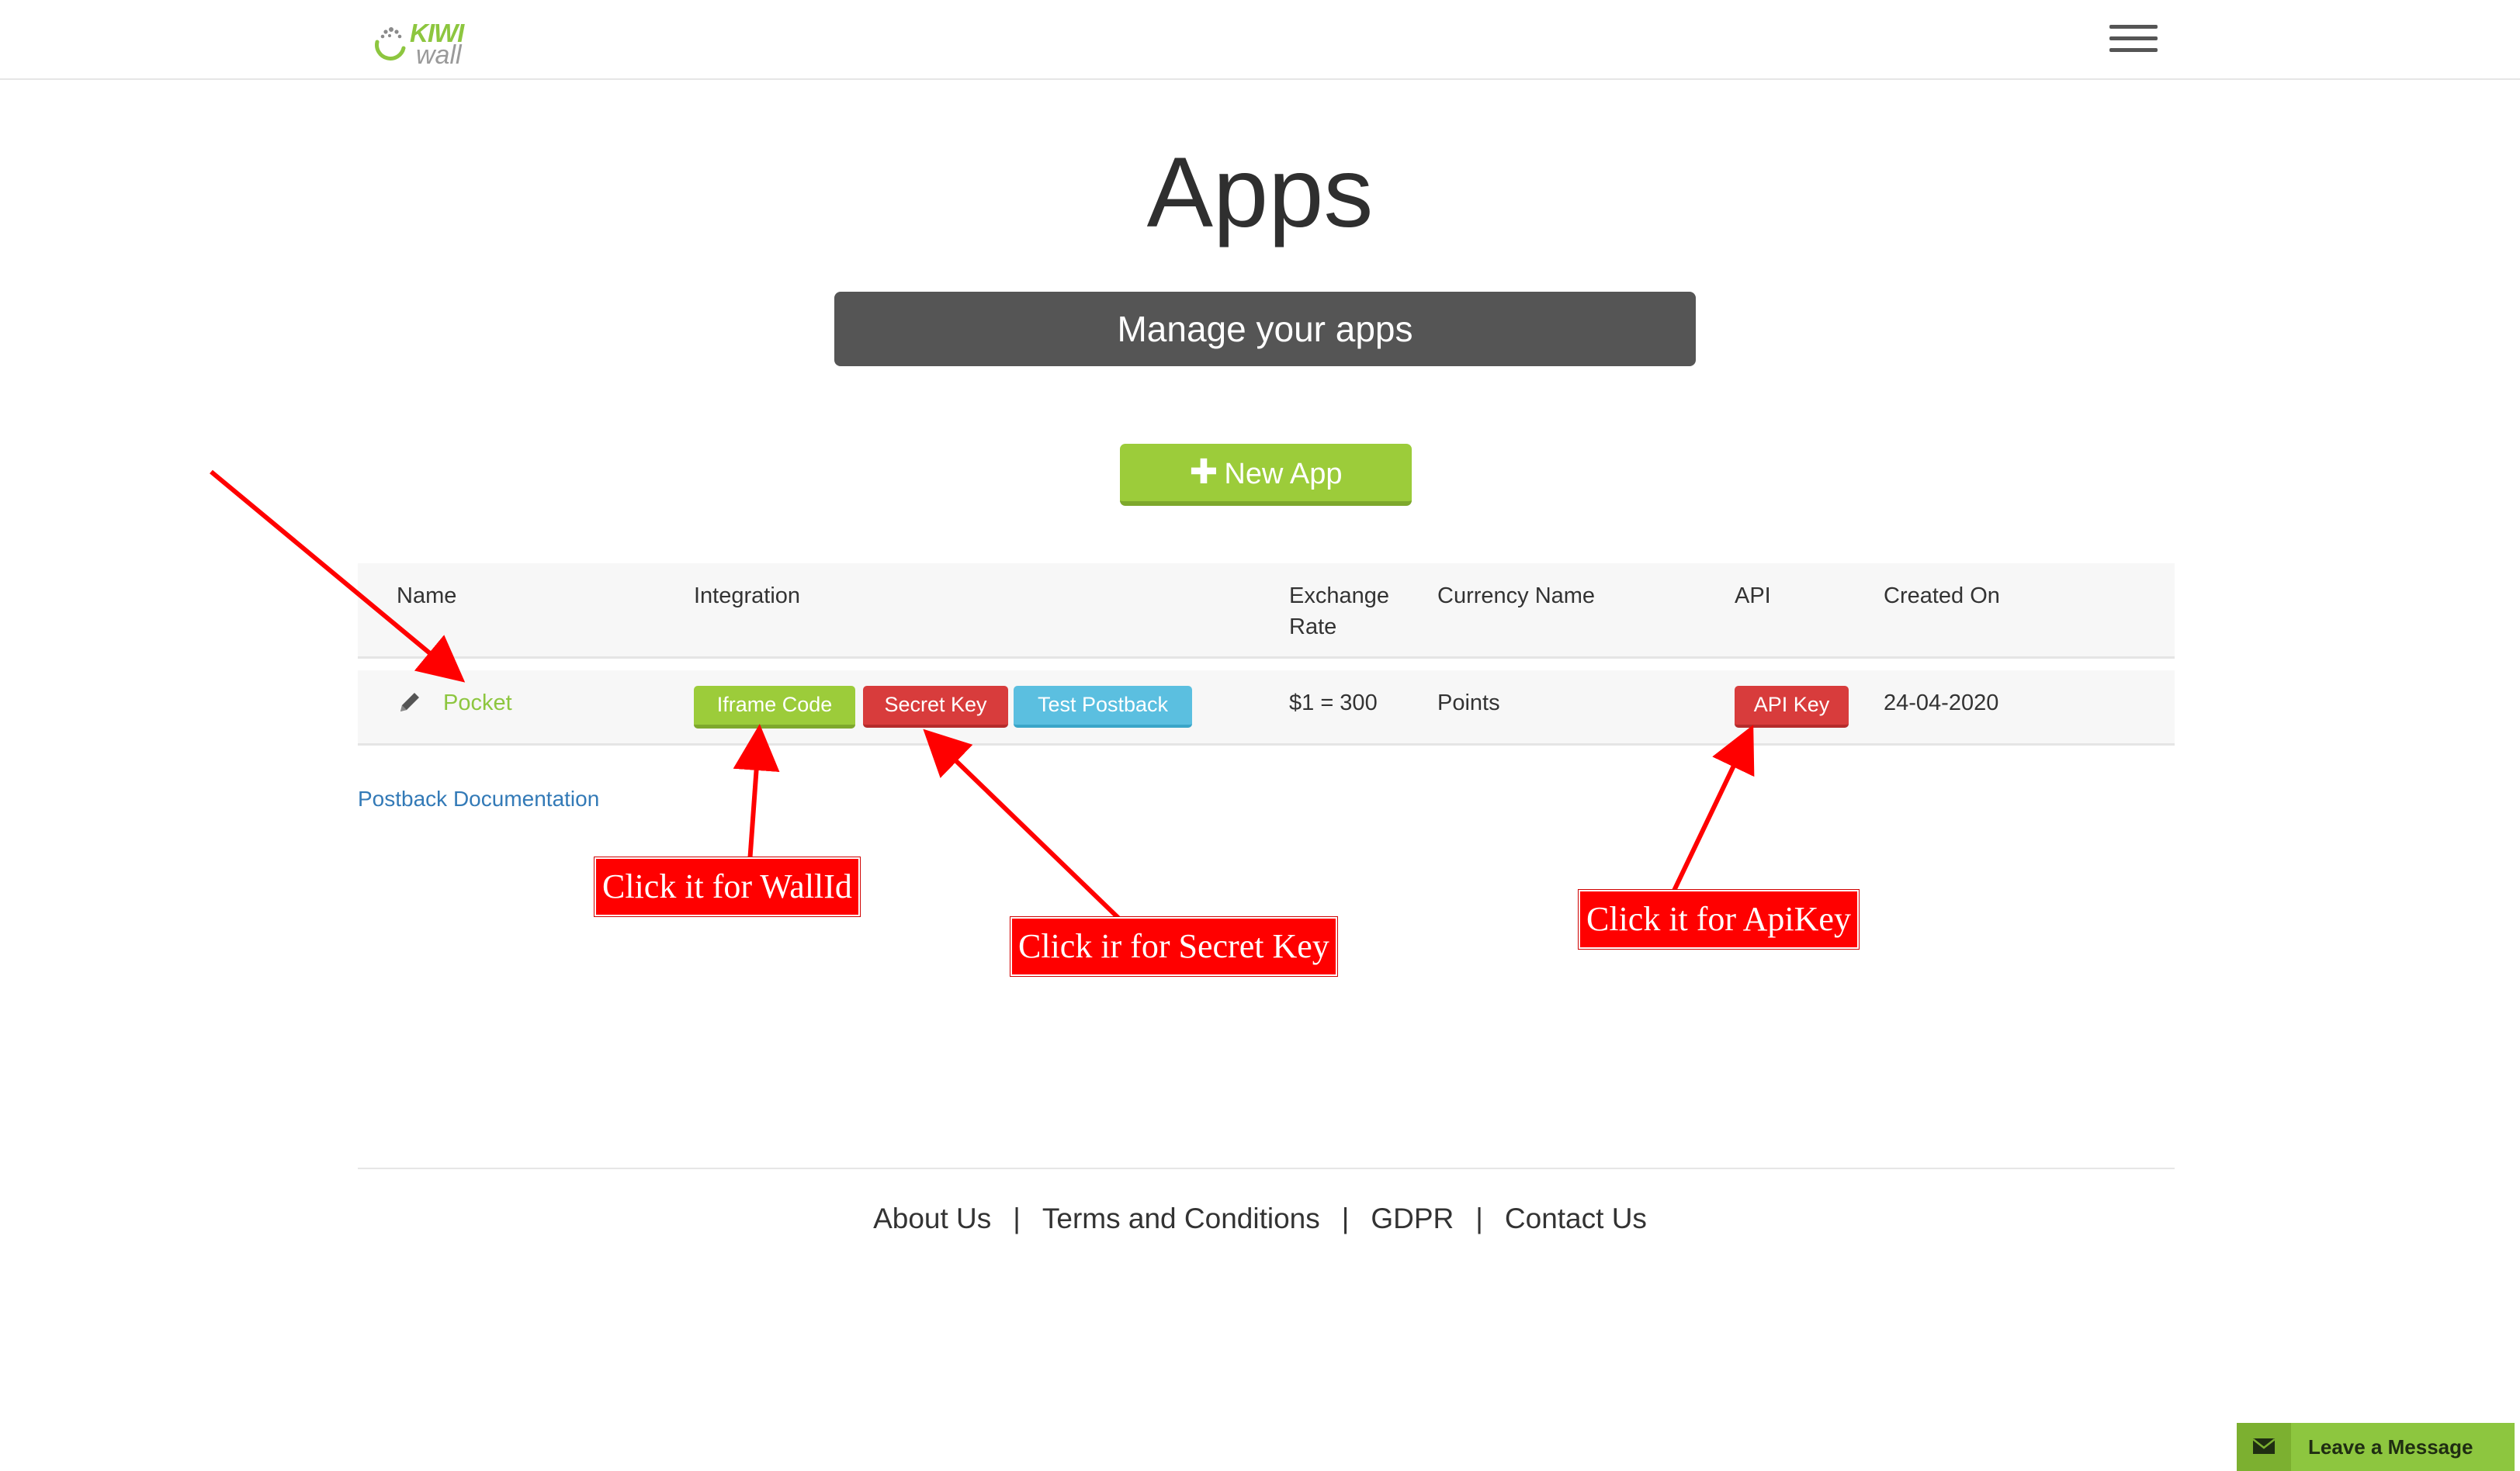  Describe the element at coordinates (1792, 707) in the screenshot. I see `api-key-button: API Key` at that location.